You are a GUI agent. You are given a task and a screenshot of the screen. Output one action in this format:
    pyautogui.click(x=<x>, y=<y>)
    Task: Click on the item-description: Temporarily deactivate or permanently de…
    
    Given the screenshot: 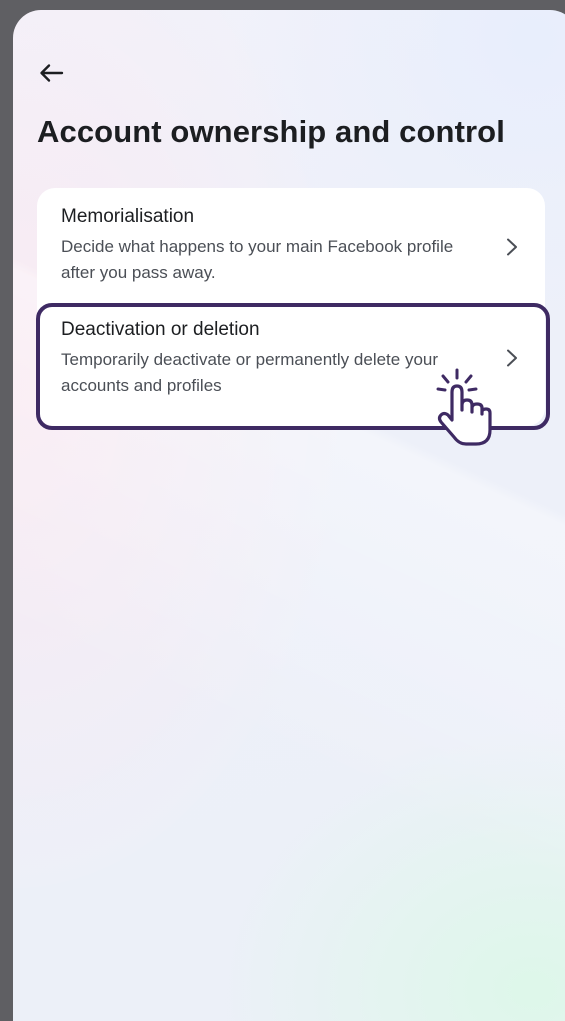 What is the action you would take?
    pyautogui.click(x=250, y=372)
    